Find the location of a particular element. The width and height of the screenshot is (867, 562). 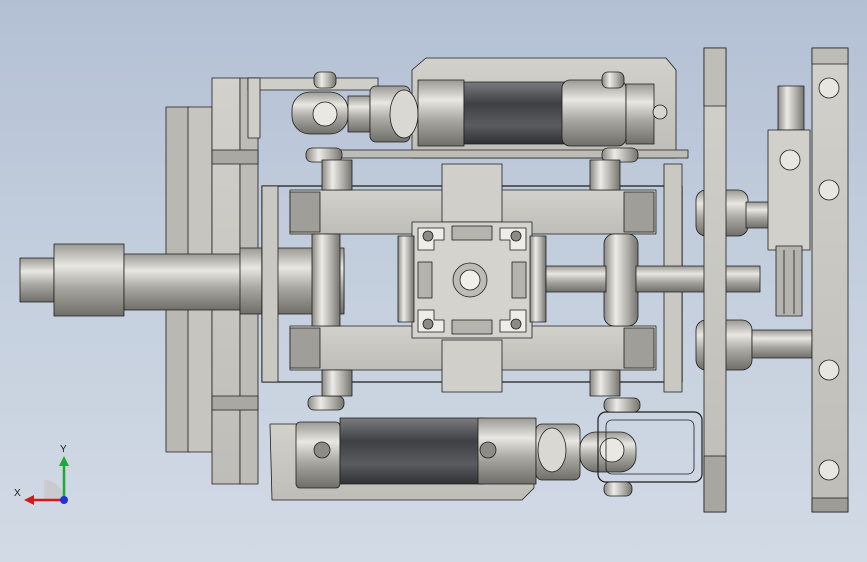

shaft-collar is located at coordinates (89, 280).